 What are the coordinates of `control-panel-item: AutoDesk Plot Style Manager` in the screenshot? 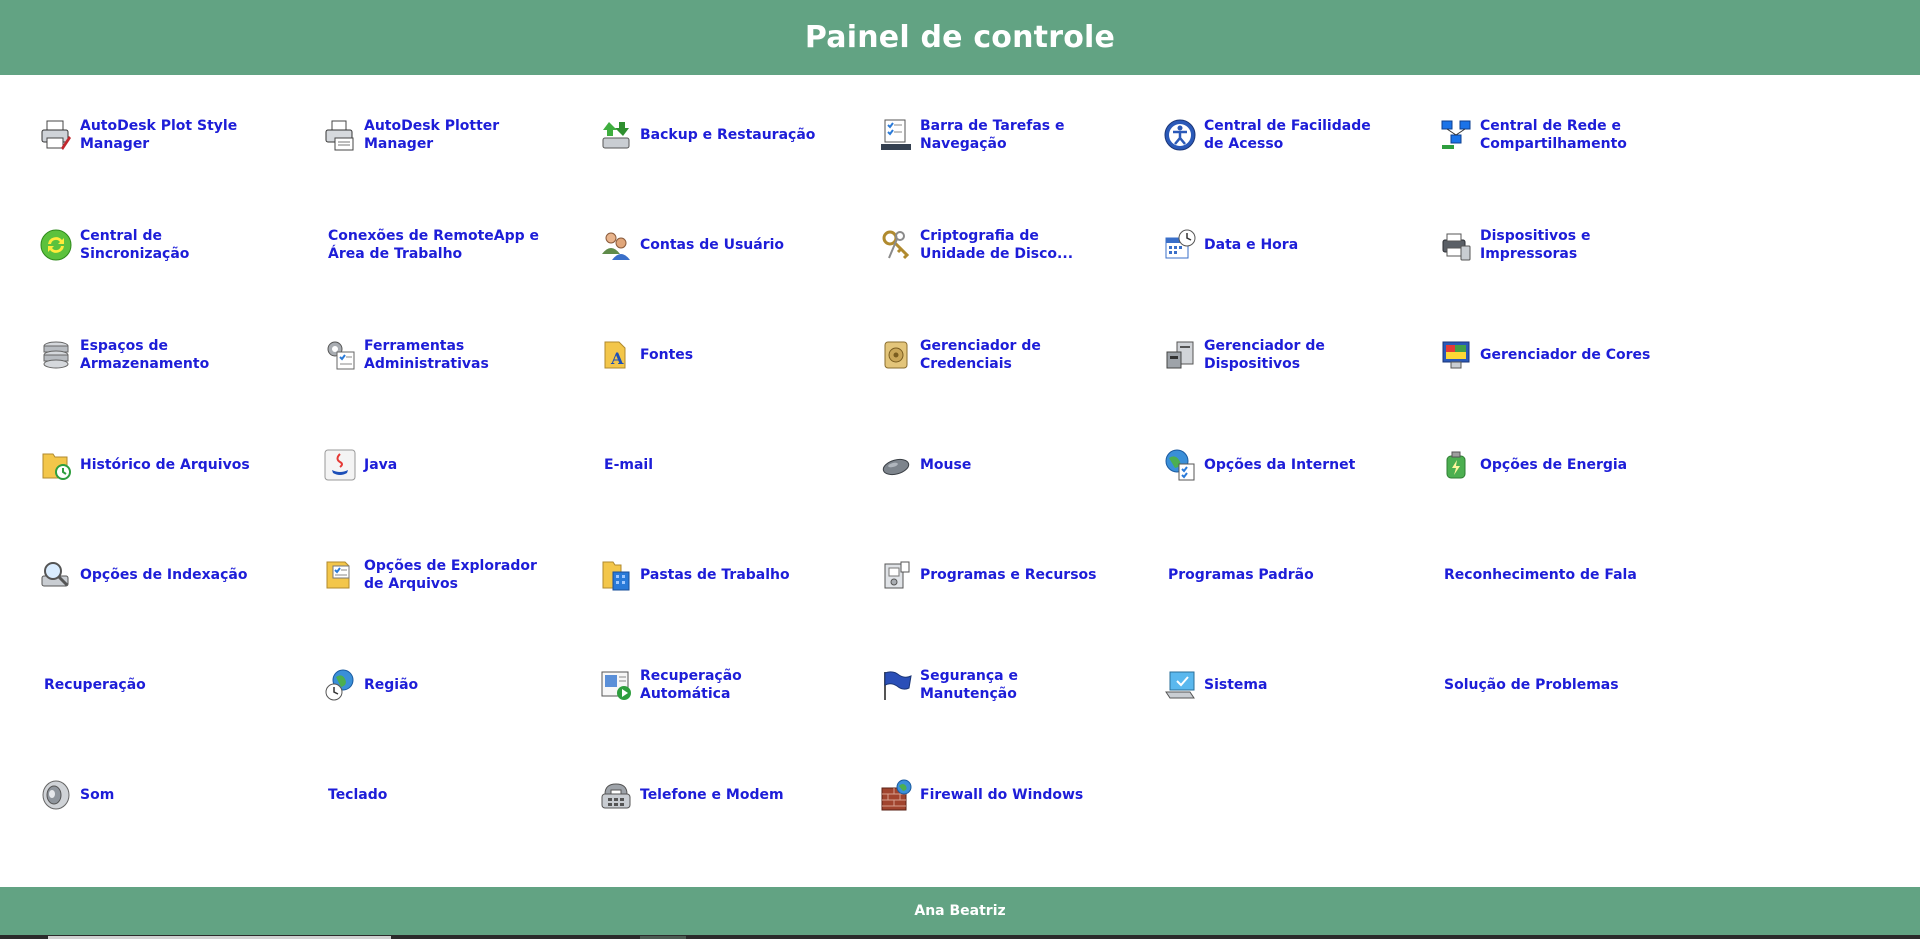 It's located at (173, 135).